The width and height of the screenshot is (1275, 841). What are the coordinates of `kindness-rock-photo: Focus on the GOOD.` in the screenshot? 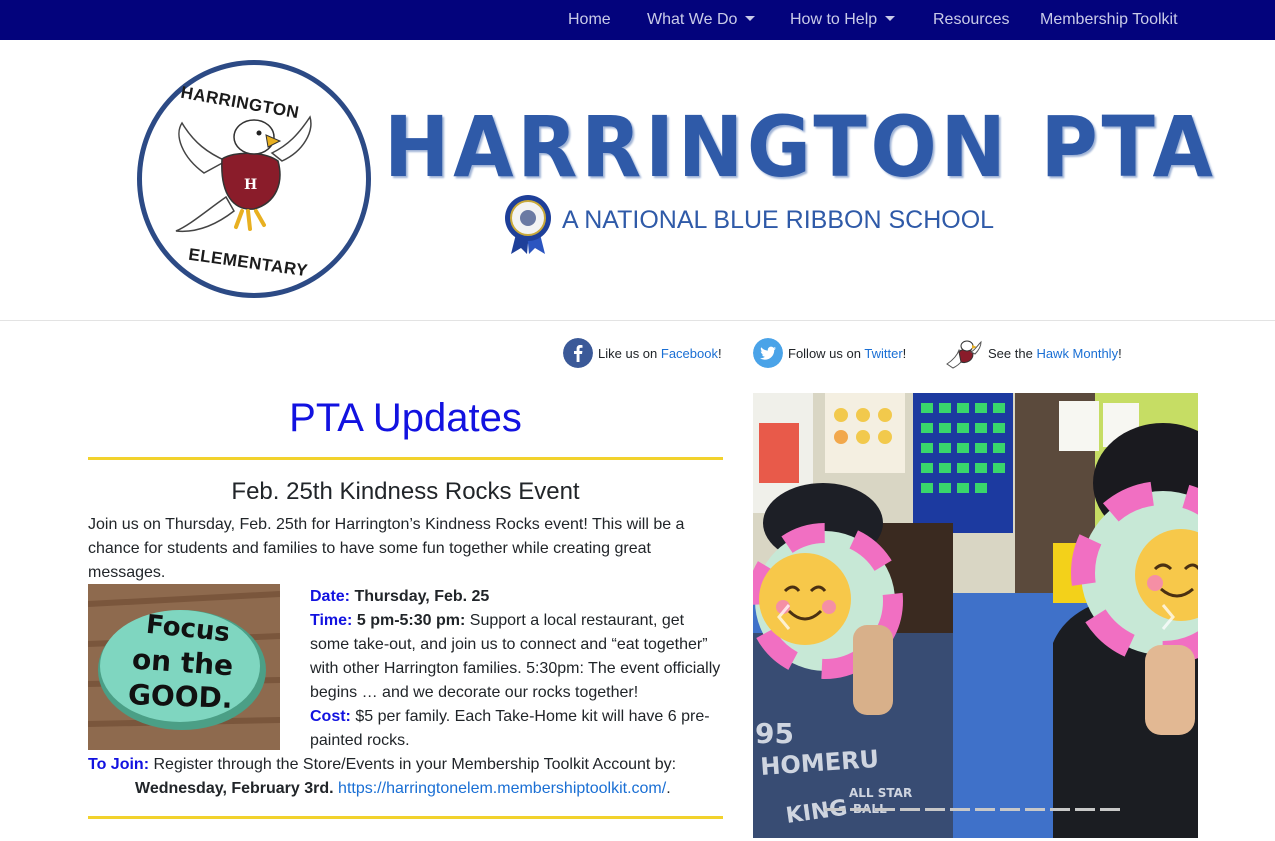 It's located at (184, 667).